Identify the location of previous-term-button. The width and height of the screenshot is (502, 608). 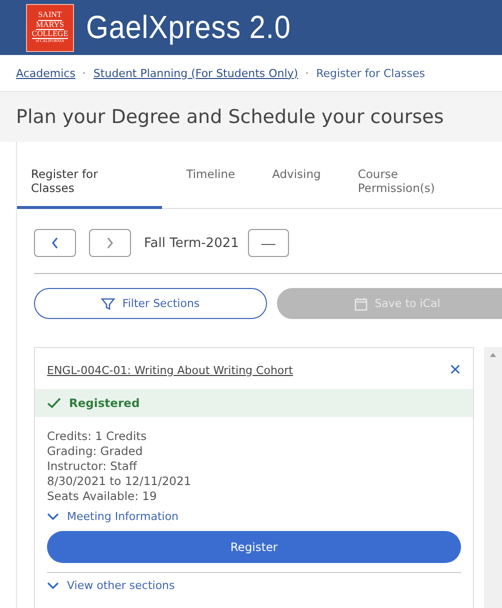
(55, 243).